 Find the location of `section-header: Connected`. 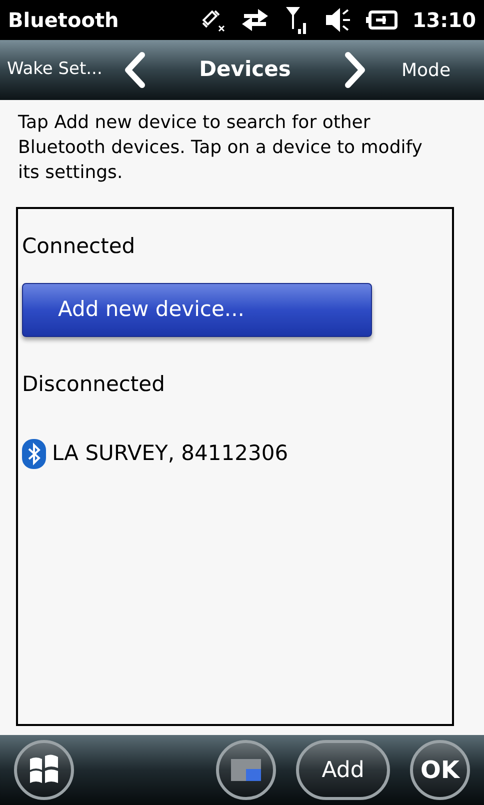

section-header: Connected is located at coordinates (79, 246).